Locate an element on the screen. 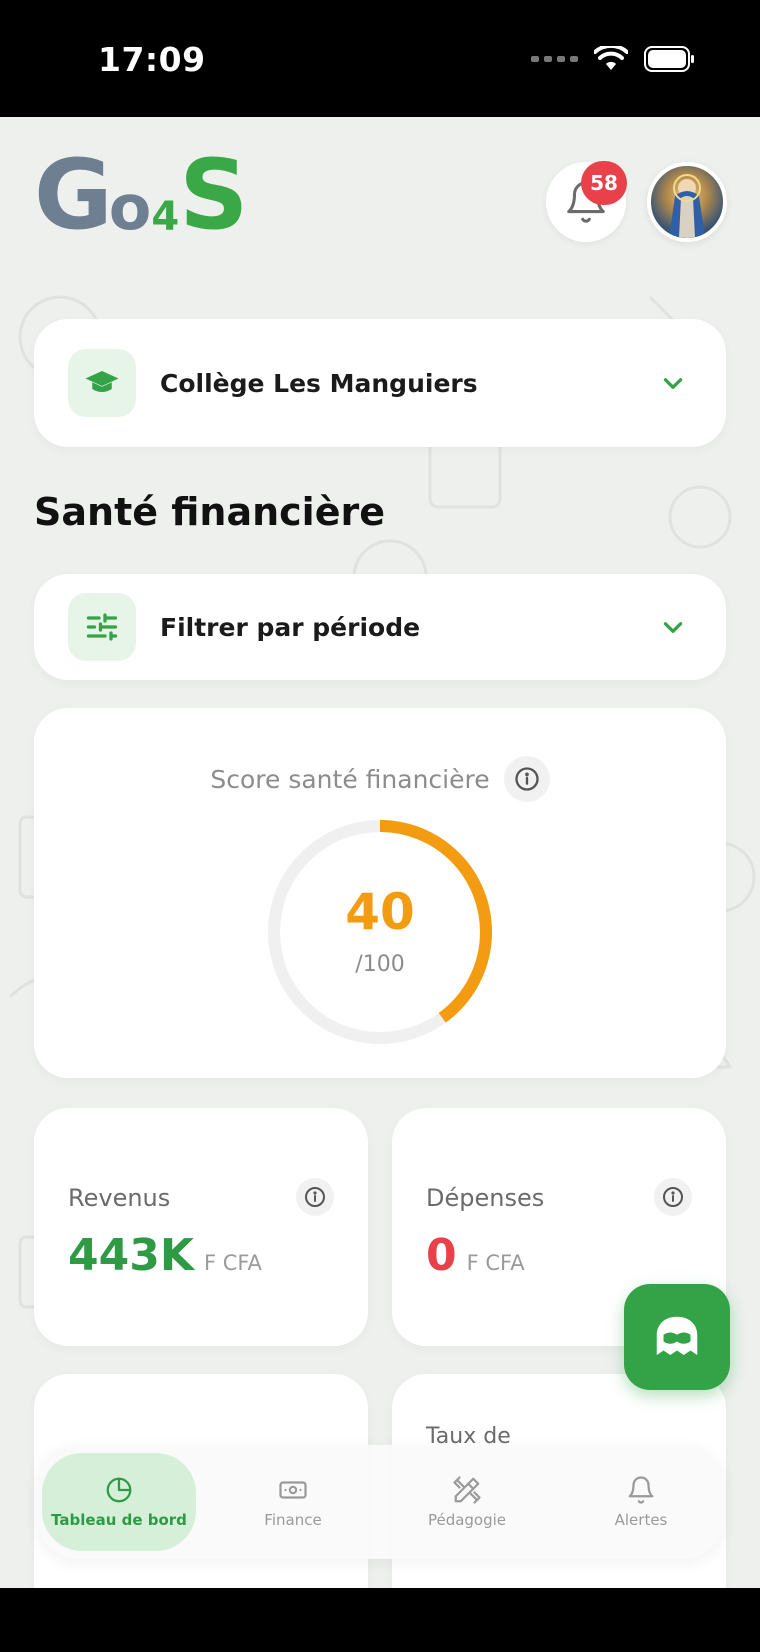 Image resolution: width=760 pixels, height=1652 pixels. revenue-unit: F CFA is located at coordinates (232, 1263).